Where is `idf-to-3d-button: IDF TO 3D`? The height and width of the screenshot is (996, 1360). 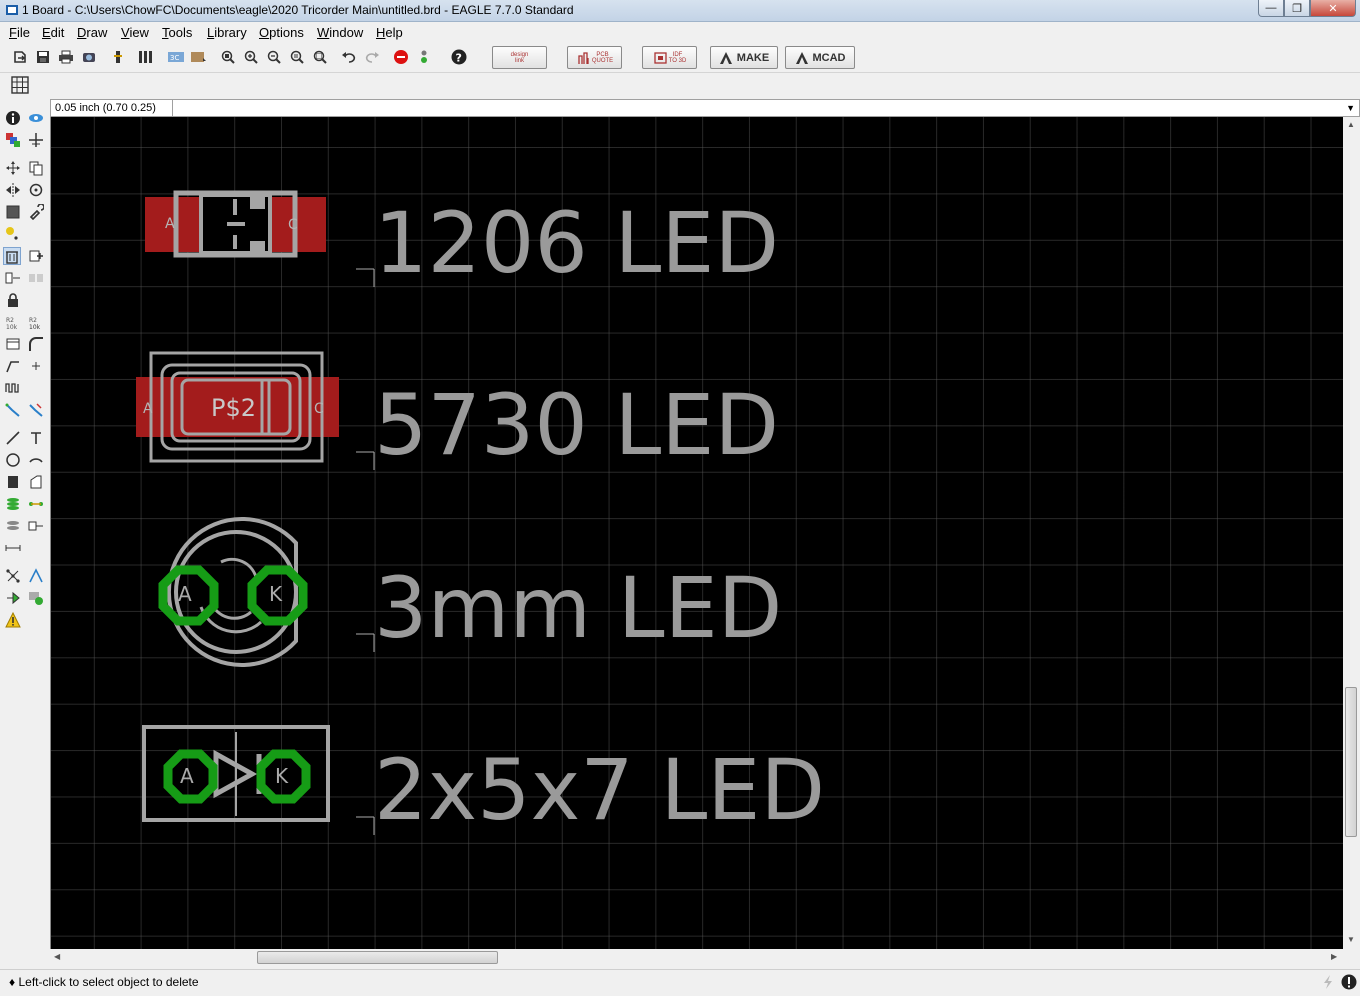 idf-to-3d-button: IDF TO 3D is located at coordinates (669, 57).